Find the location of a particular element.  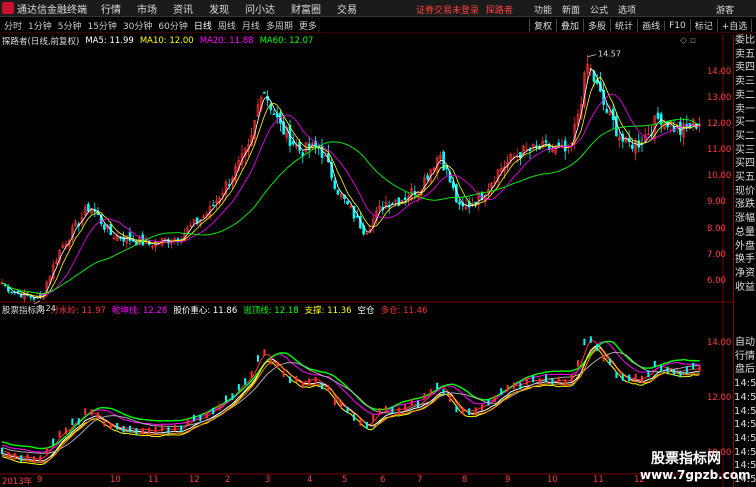

x-month-label: 12 is located at coordinates (194, 480).